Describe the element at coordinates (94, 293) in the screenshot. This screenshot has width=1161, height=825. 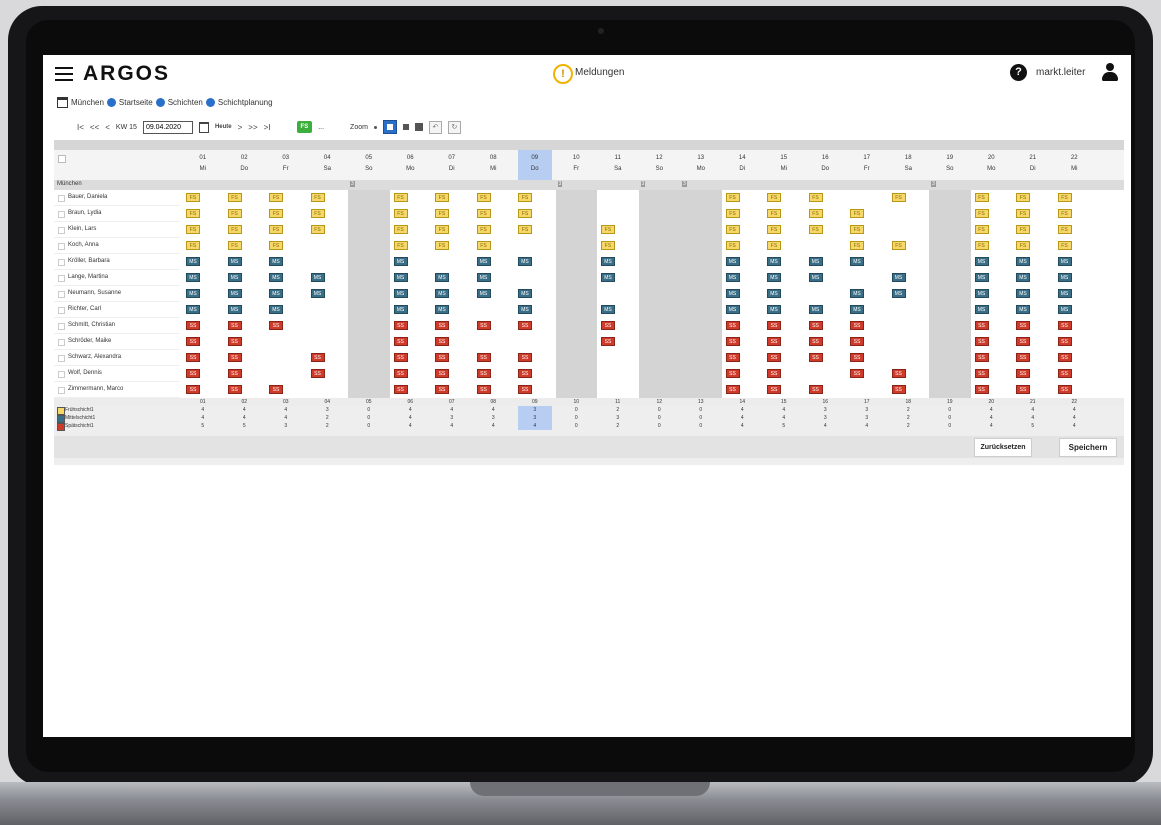
I see `employee-name: Neumann, Susanne` at that location.